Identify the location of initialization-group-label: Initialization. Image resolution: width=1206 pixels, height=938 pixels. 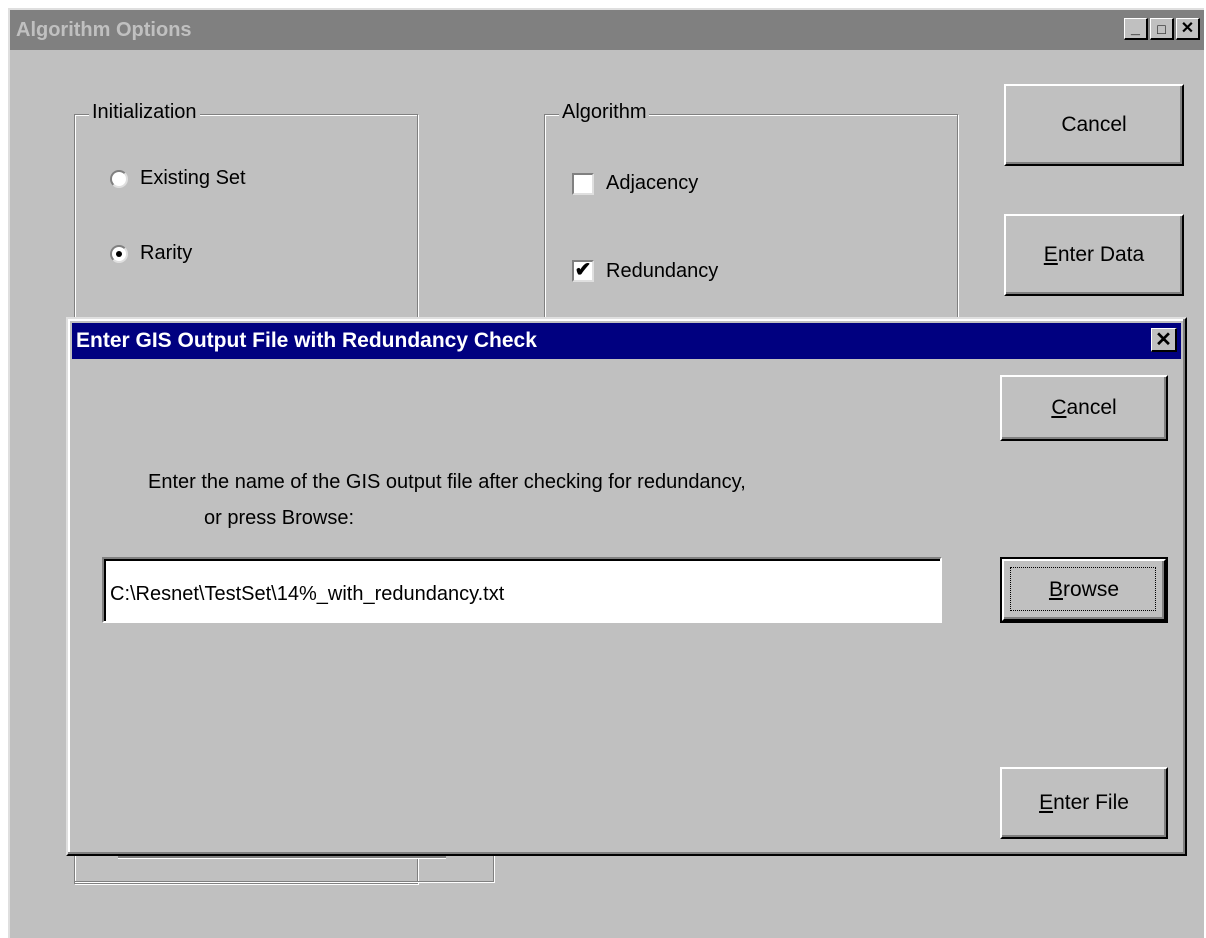
(144, 112).